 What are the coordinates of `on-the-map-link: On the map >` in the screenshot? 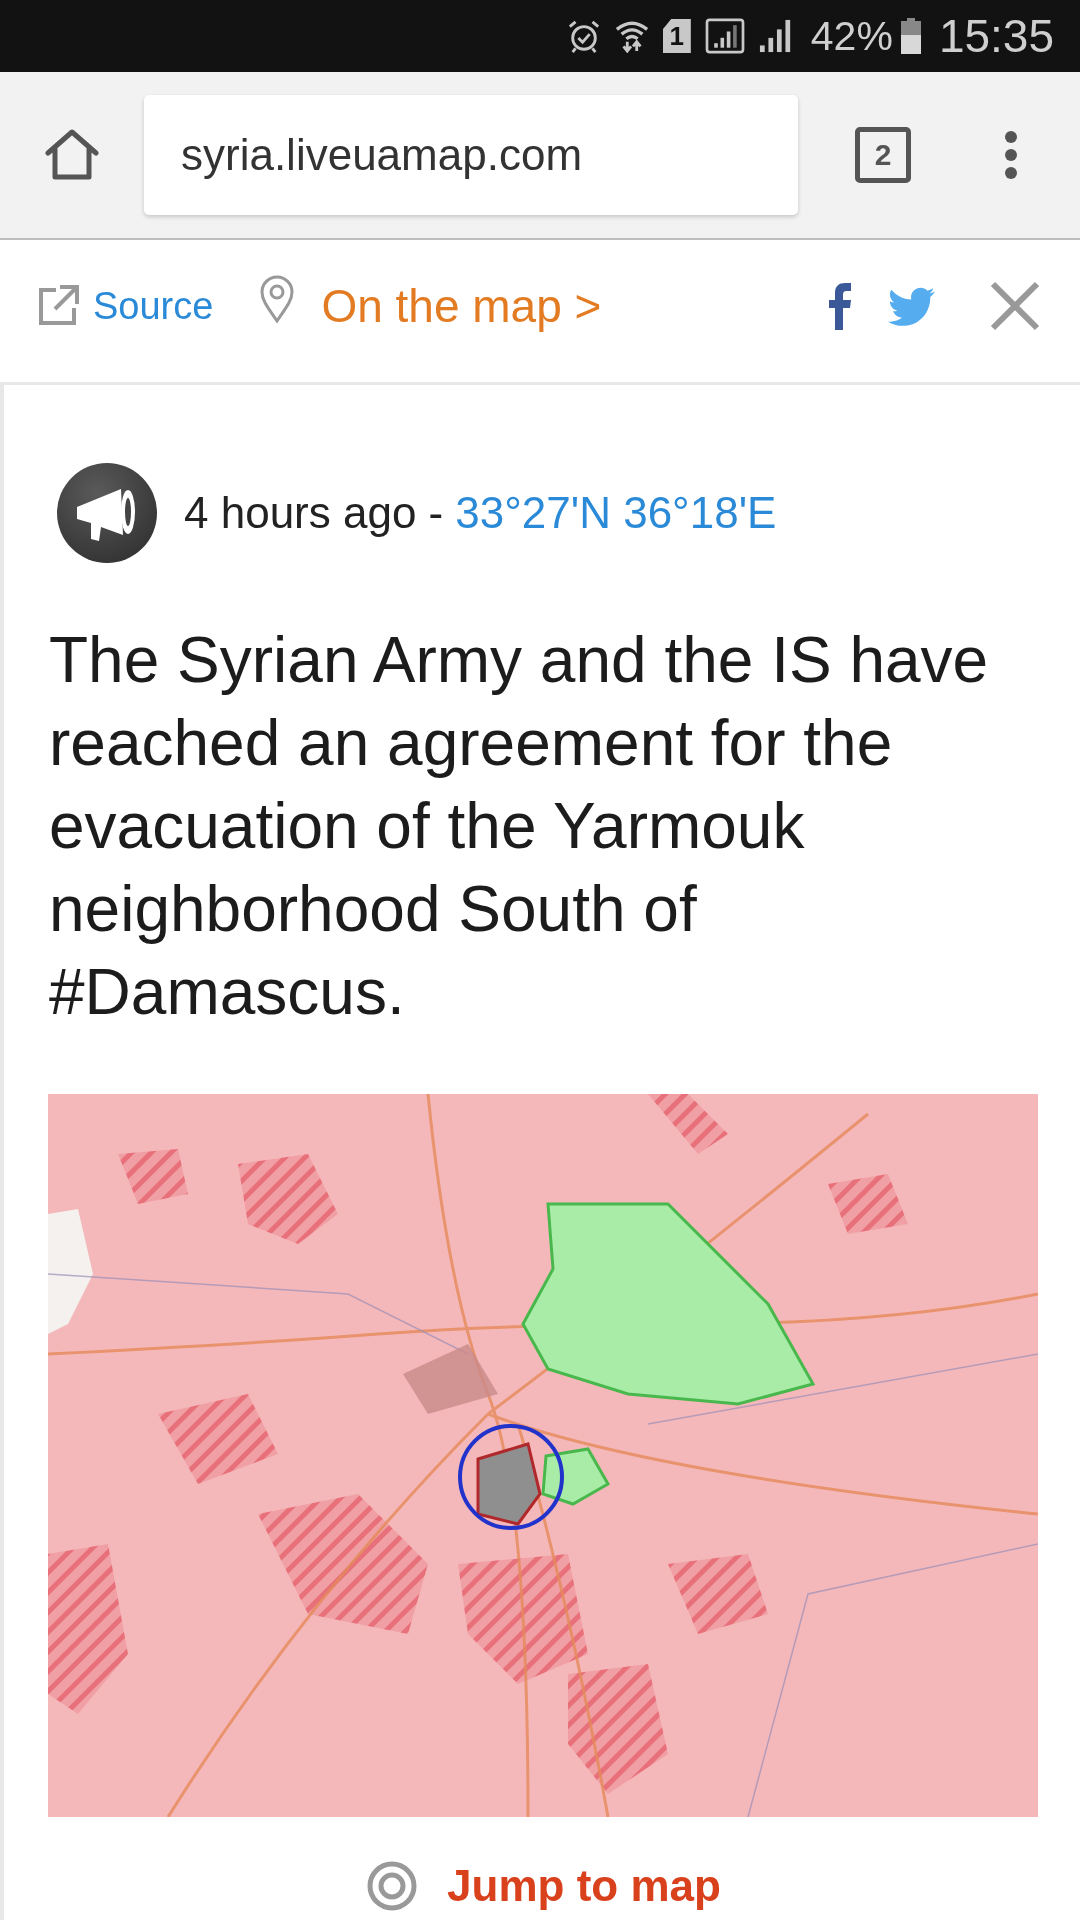 It's located at (461, 306).